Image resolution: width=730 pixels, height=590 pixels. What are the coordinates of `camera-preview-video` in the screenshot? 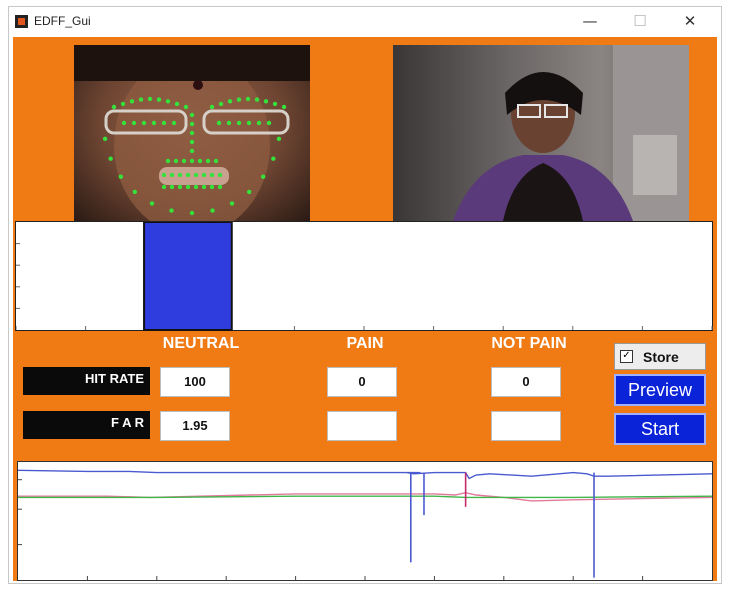 It's located at (541, 133).